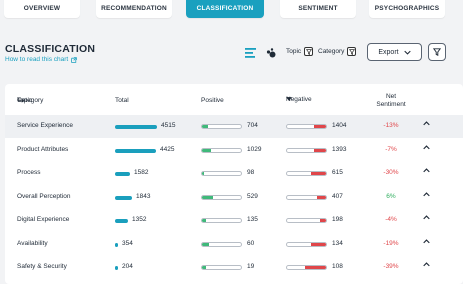  I want to click on total-value: 1352, so click(139, 219).